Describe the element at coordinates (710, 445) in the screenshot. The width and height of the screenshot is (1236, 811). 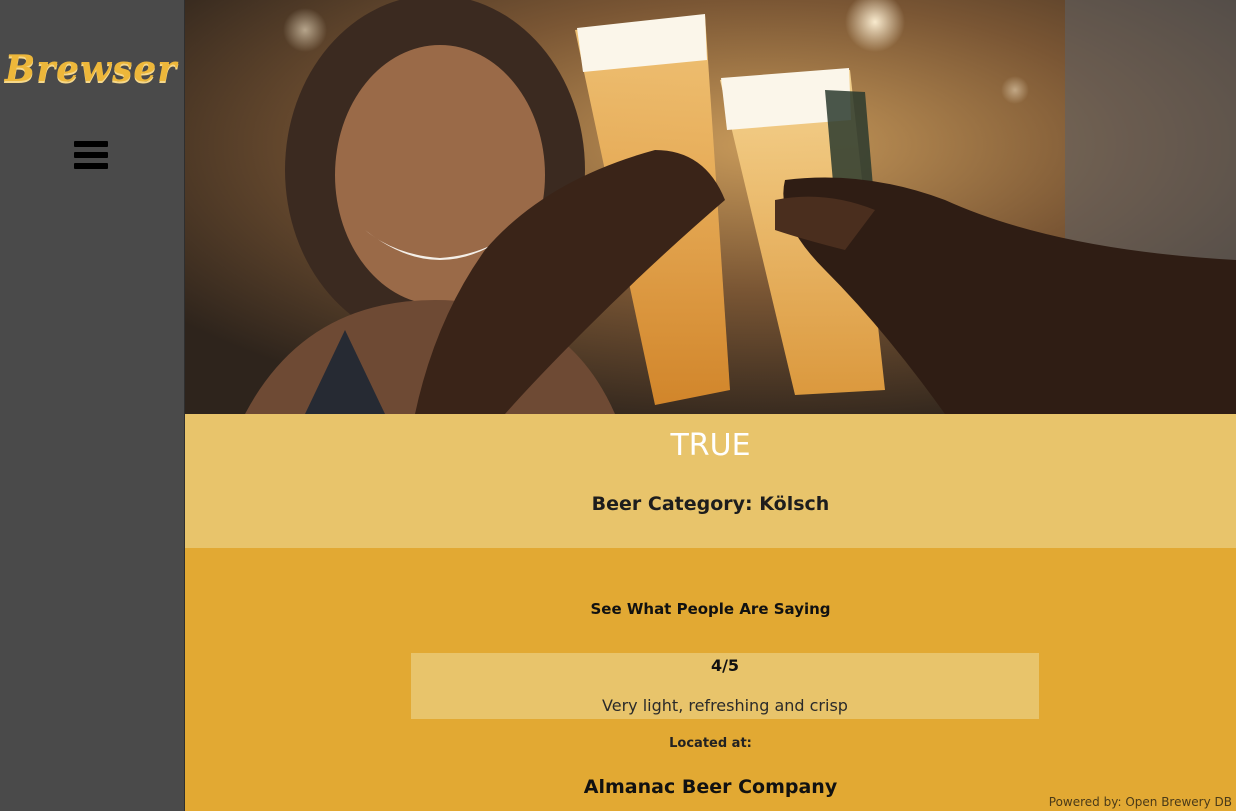
I see `beer-name-heading: TRUE` at that location.